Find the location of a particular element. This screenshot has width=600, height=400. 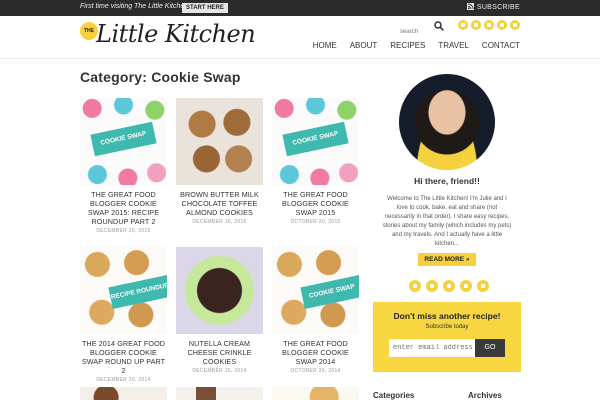

email-field is located at coordinates (432, 348).